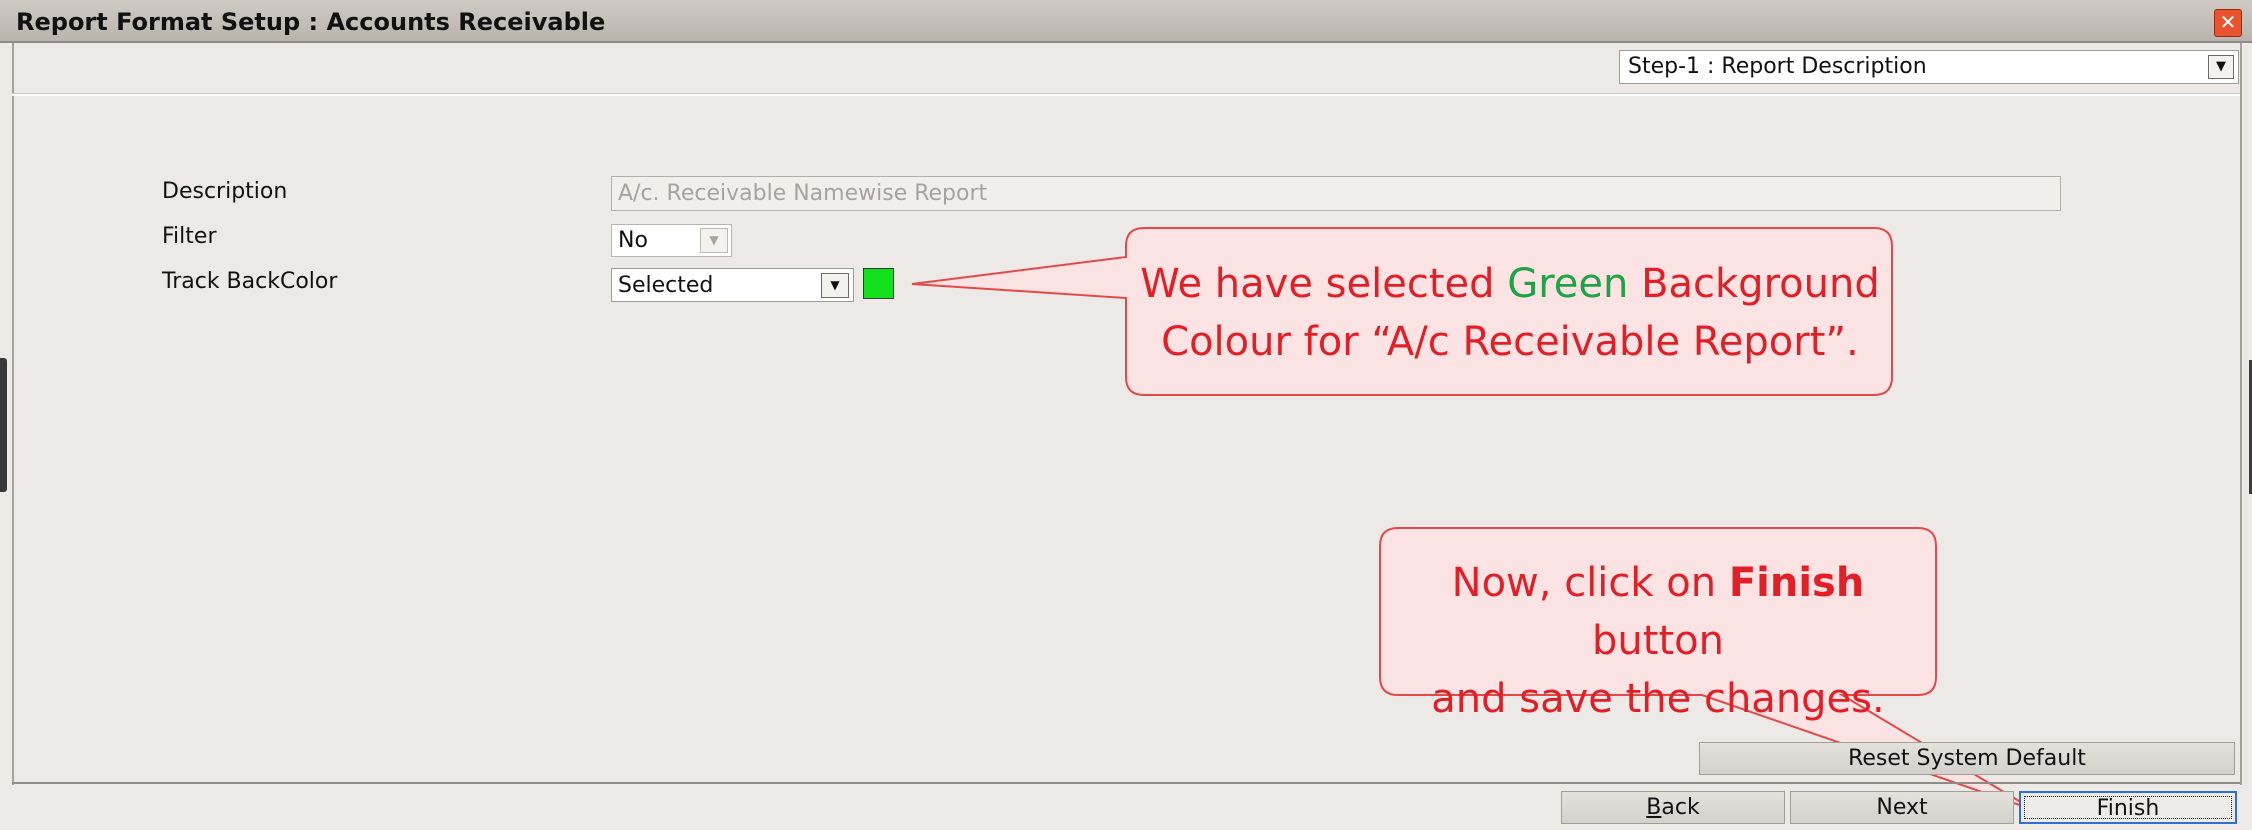  I want to click on reset-system-default-button: Reset System Default, so click(1967, 758).